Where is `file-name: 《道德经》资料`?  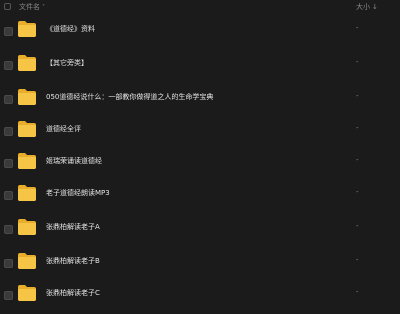
file-name: 《道德经》资料 is located at coordinates (70, 29).